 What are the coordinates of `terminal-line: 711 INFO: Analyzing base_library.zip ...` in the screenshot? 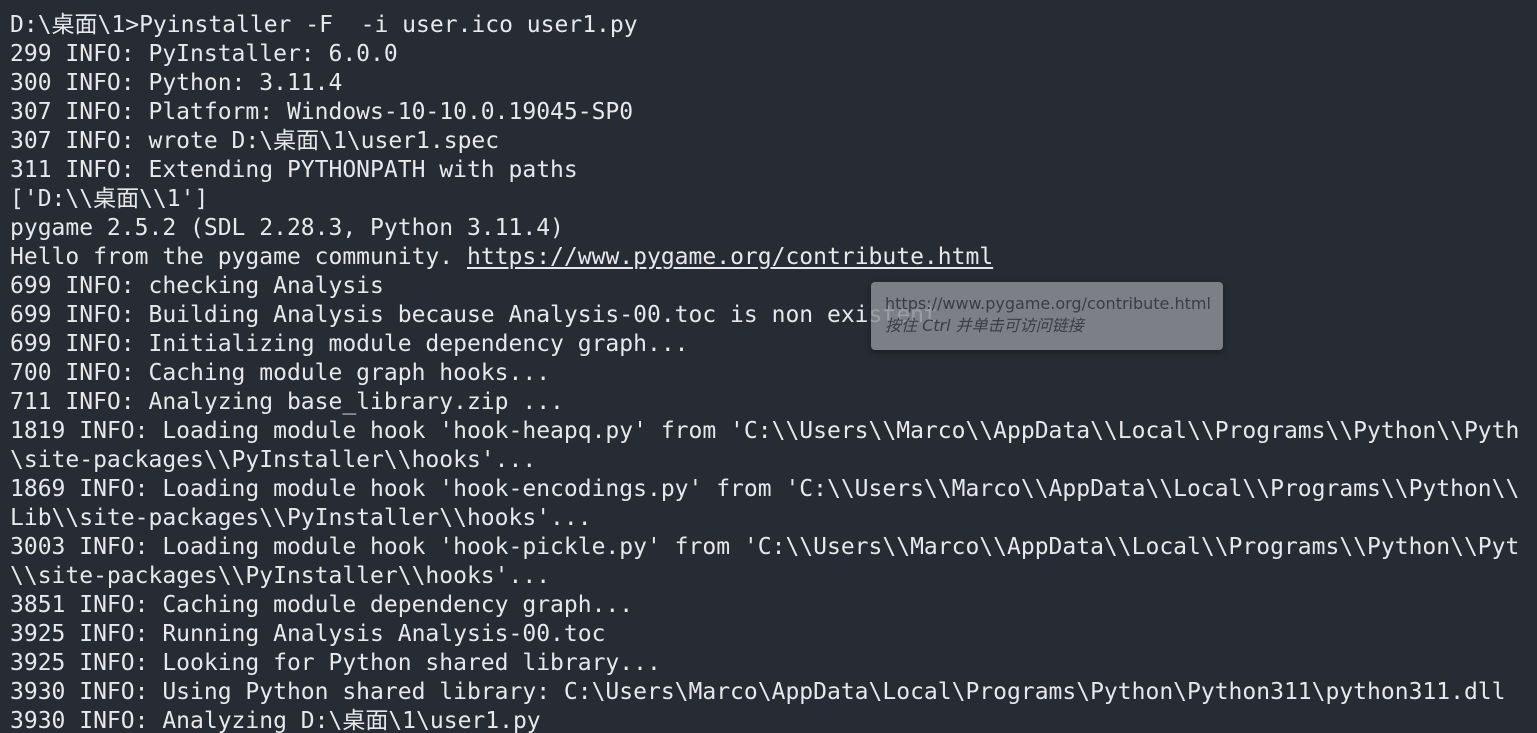 It's located at (764, 402).